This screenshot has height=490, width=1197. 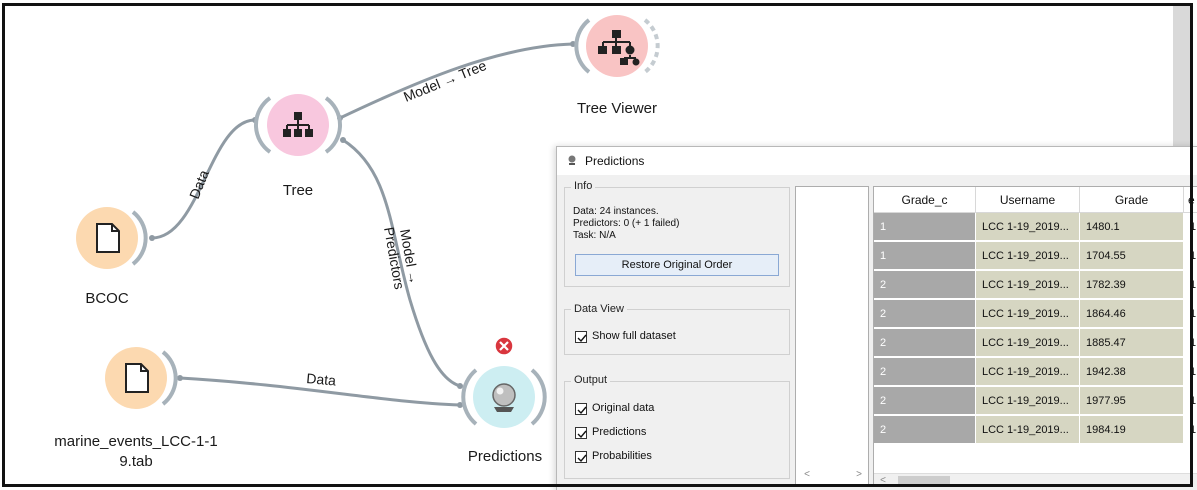 What do you see at coordinates (504, 382) in the screenshot?
I see `node-predictions` at bounding box center [504, 382].